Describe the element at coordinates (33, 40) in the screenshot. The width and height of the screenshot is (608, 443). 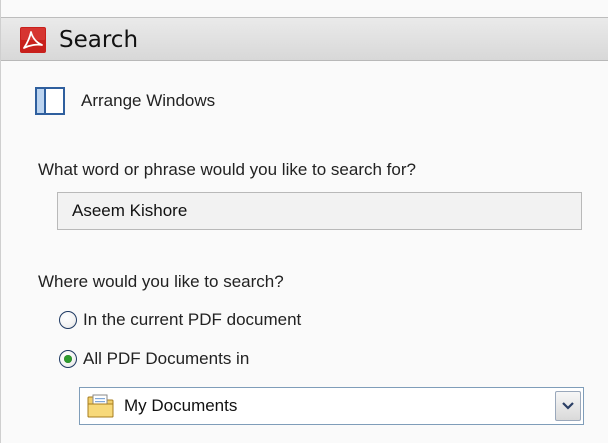
I see `acrobat-icon` at that location.